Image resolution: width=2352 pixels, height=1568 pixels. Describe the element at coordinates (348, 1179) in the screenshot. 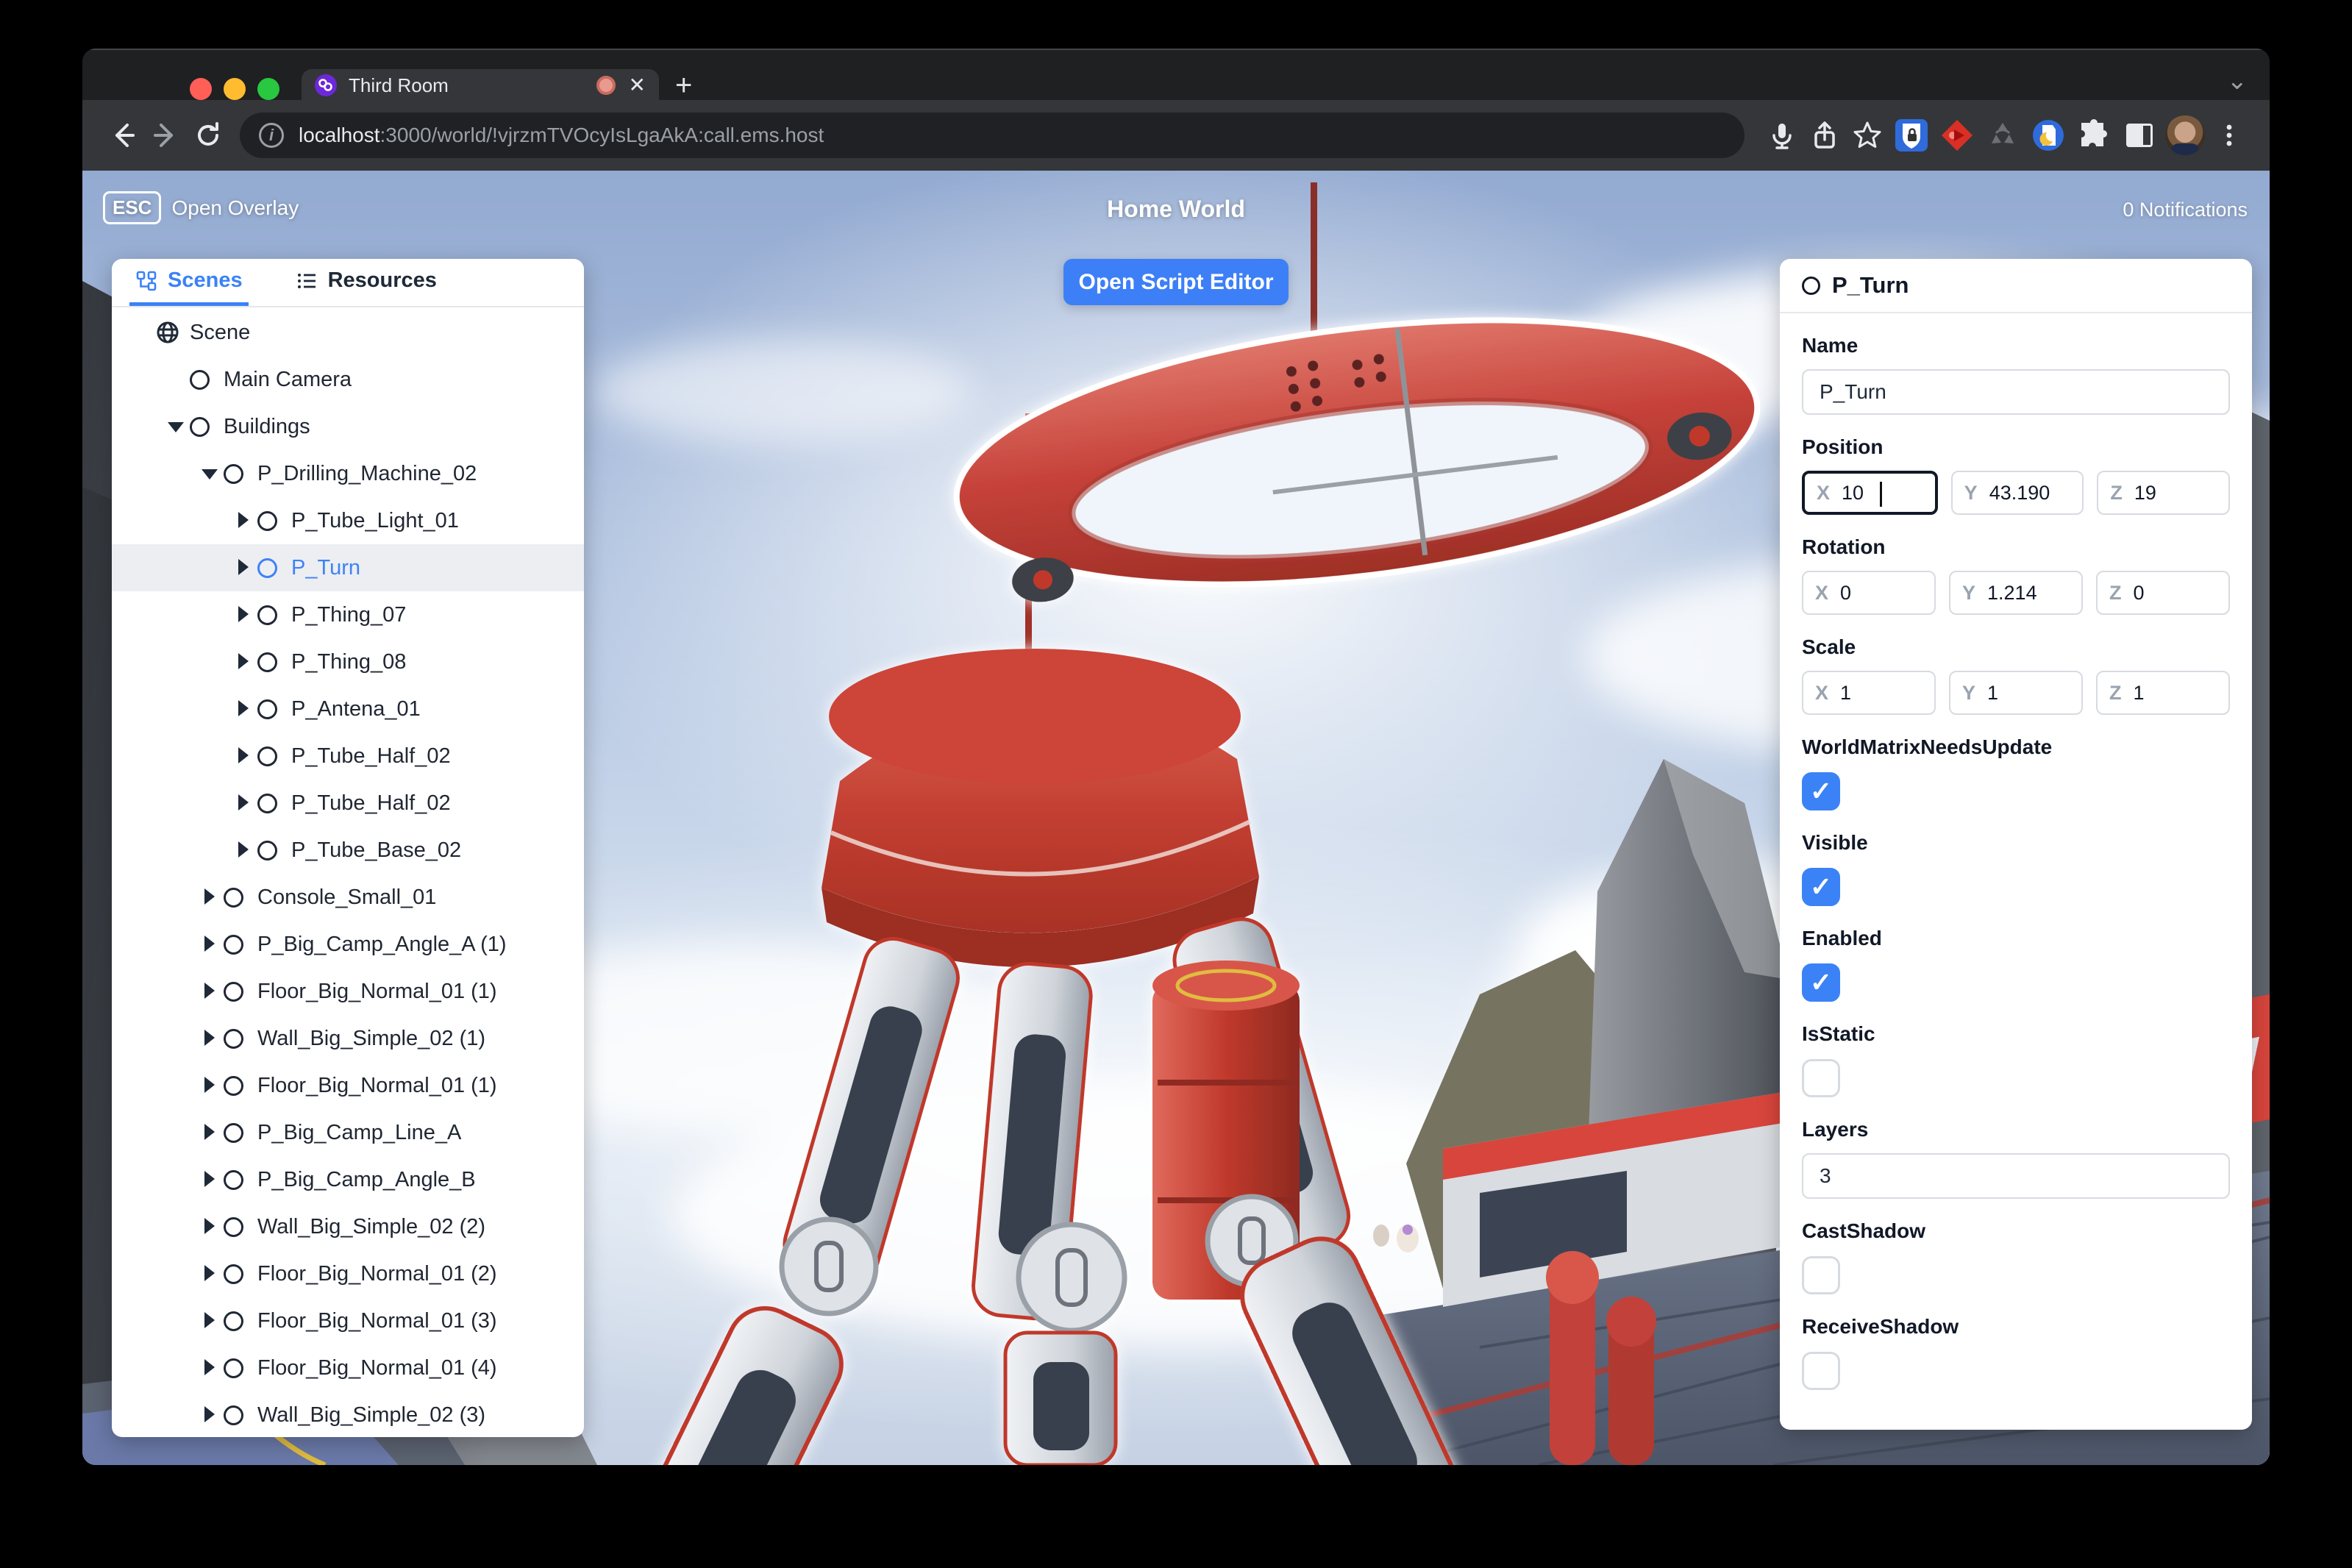

I see `tree-item-p-big-camp-angle-b: P_Big_Camp_Angle_B` at that location.